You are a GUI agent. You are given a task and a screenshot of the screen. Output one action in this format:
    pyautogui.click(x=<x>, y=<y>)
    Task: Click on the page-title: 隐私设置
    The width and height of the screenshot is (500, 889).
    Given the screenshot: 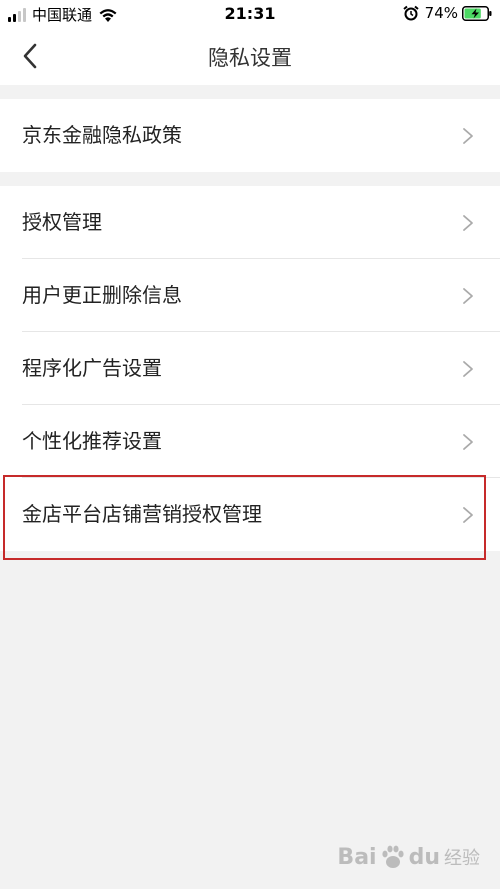 What is the action you would take?
    pyautogui.click(x=250, y=58)
    